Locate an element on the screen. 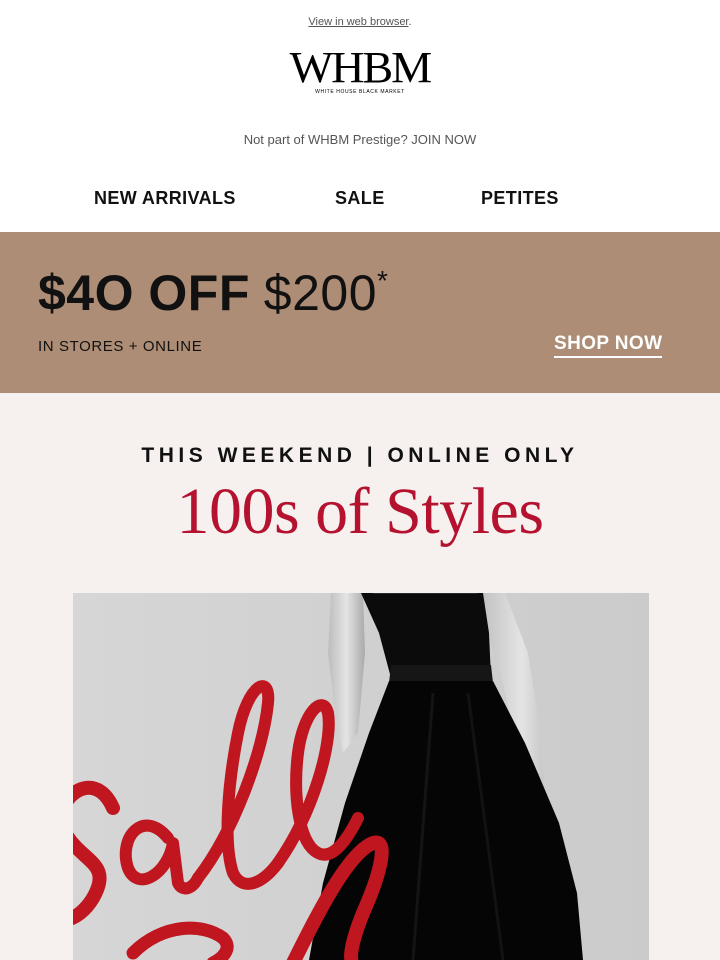  hero-headline: 100s of Styles is located at coordinates (360, 511).